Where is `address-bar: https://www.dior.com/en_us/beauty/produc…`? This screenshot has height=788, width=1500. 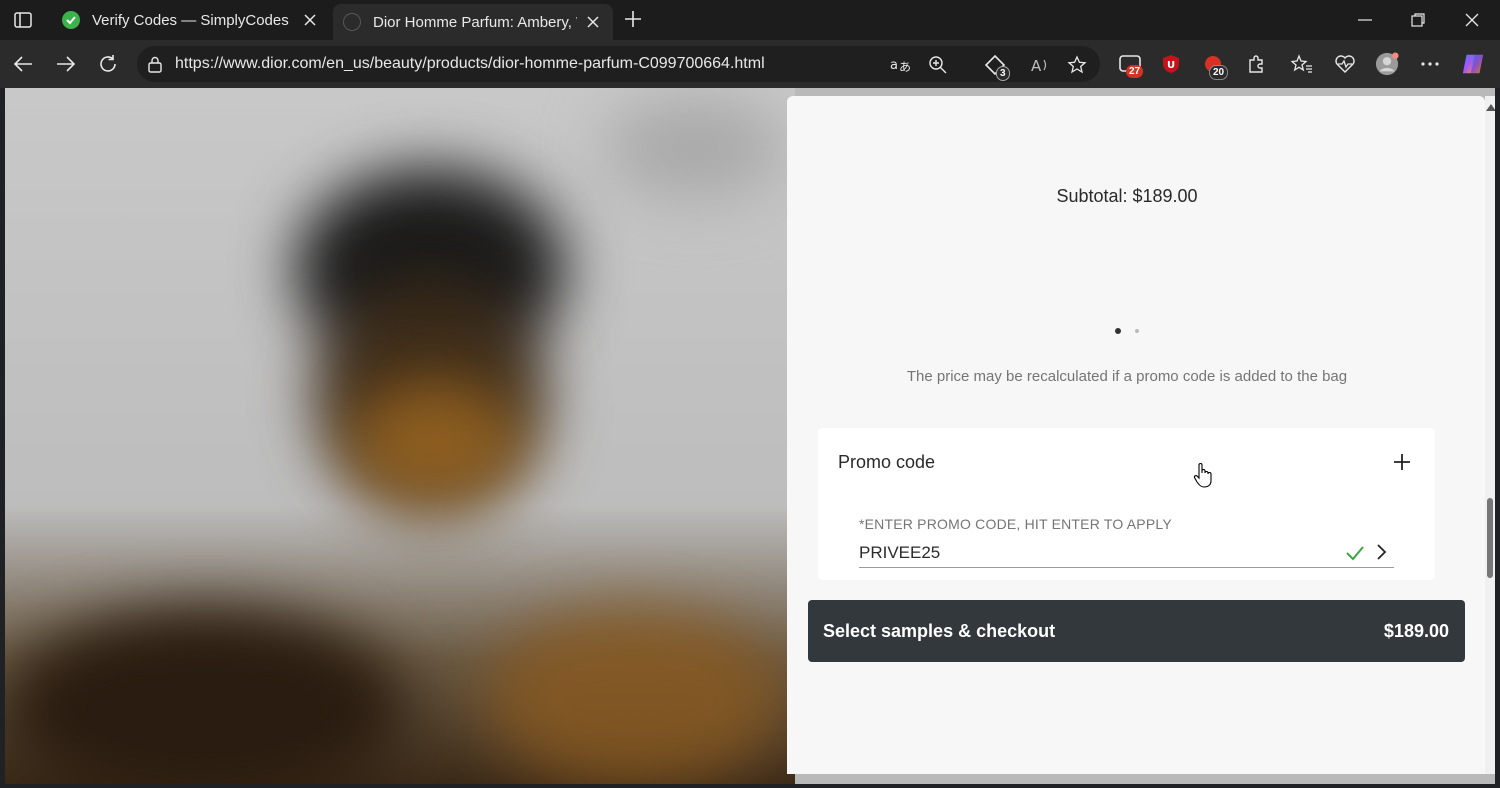
address-bar: https://www.dior.com/en_us/beauty/produc… is located at coordinates (618, 64).